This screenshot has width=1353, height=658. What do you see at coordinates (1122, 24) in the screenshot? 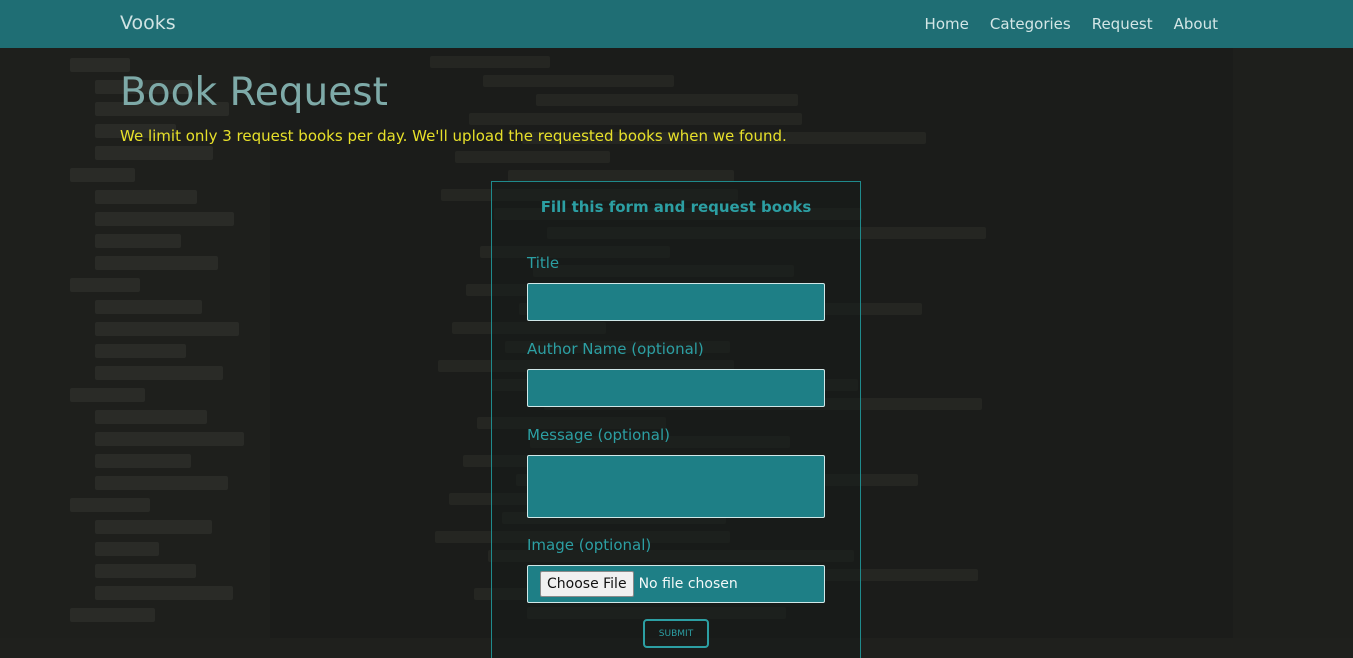
I see `nav-link-request: Request` at bounding box center [1122, 24].